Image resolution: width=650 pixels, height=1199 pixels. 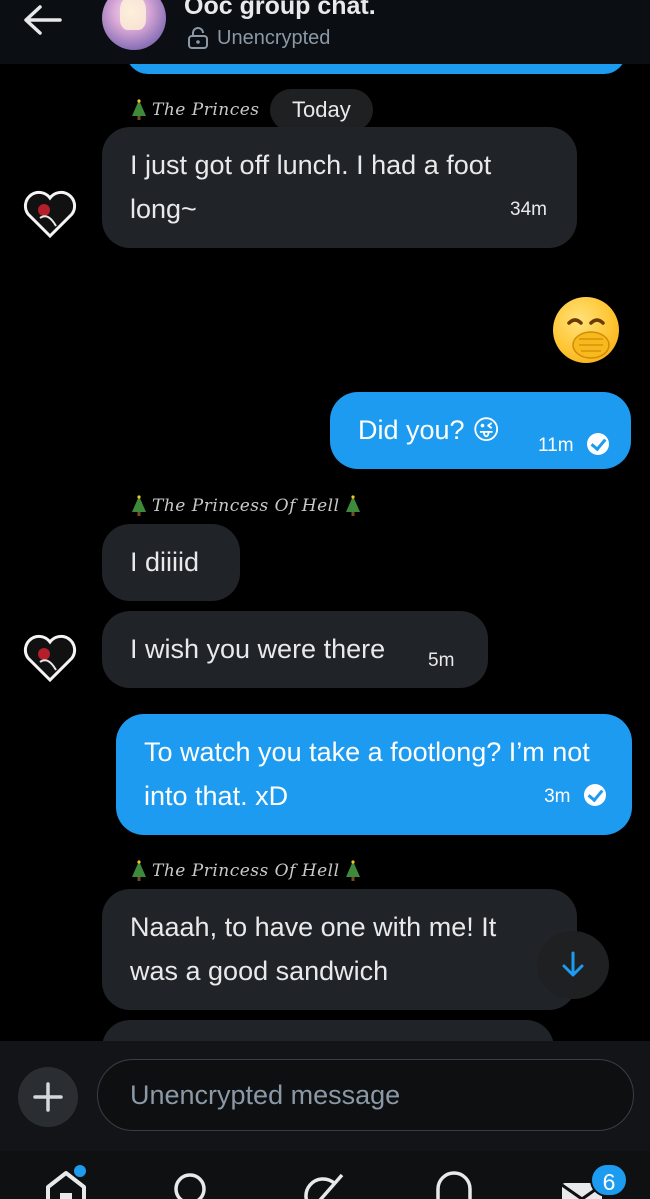 I want to click on chat-title: Ooc group chat., so click(x=280, y=10).